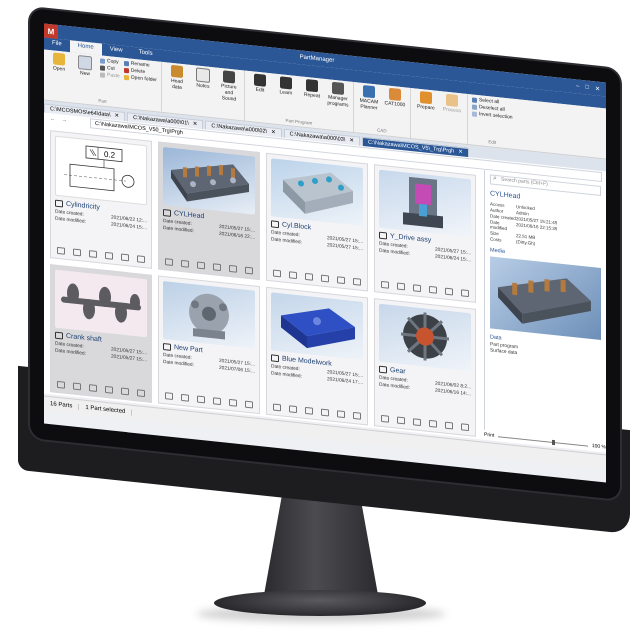 The width and height of the screenshot is (644, 632). Describe the element at coordinates (587, 87) in the screenshot. I see `maximize-icon: □` at that location.